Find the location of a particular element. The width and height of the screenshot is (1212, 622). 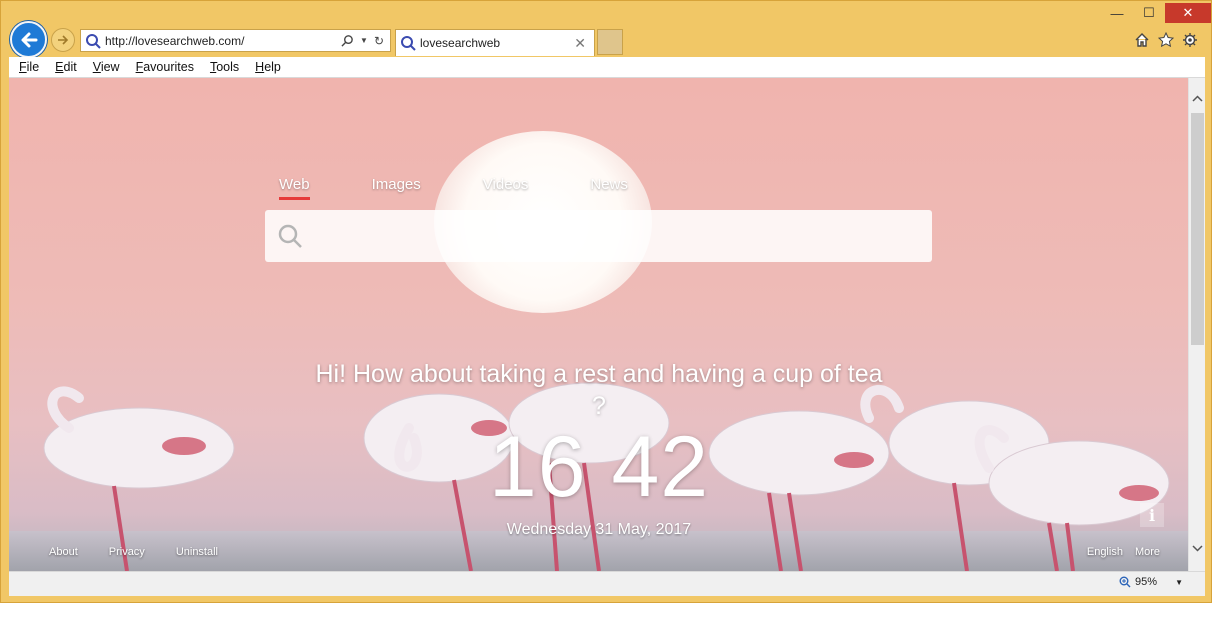

tab-lovesearchweb: lovesearchweb ✕ is located at coordinates (495, 42).